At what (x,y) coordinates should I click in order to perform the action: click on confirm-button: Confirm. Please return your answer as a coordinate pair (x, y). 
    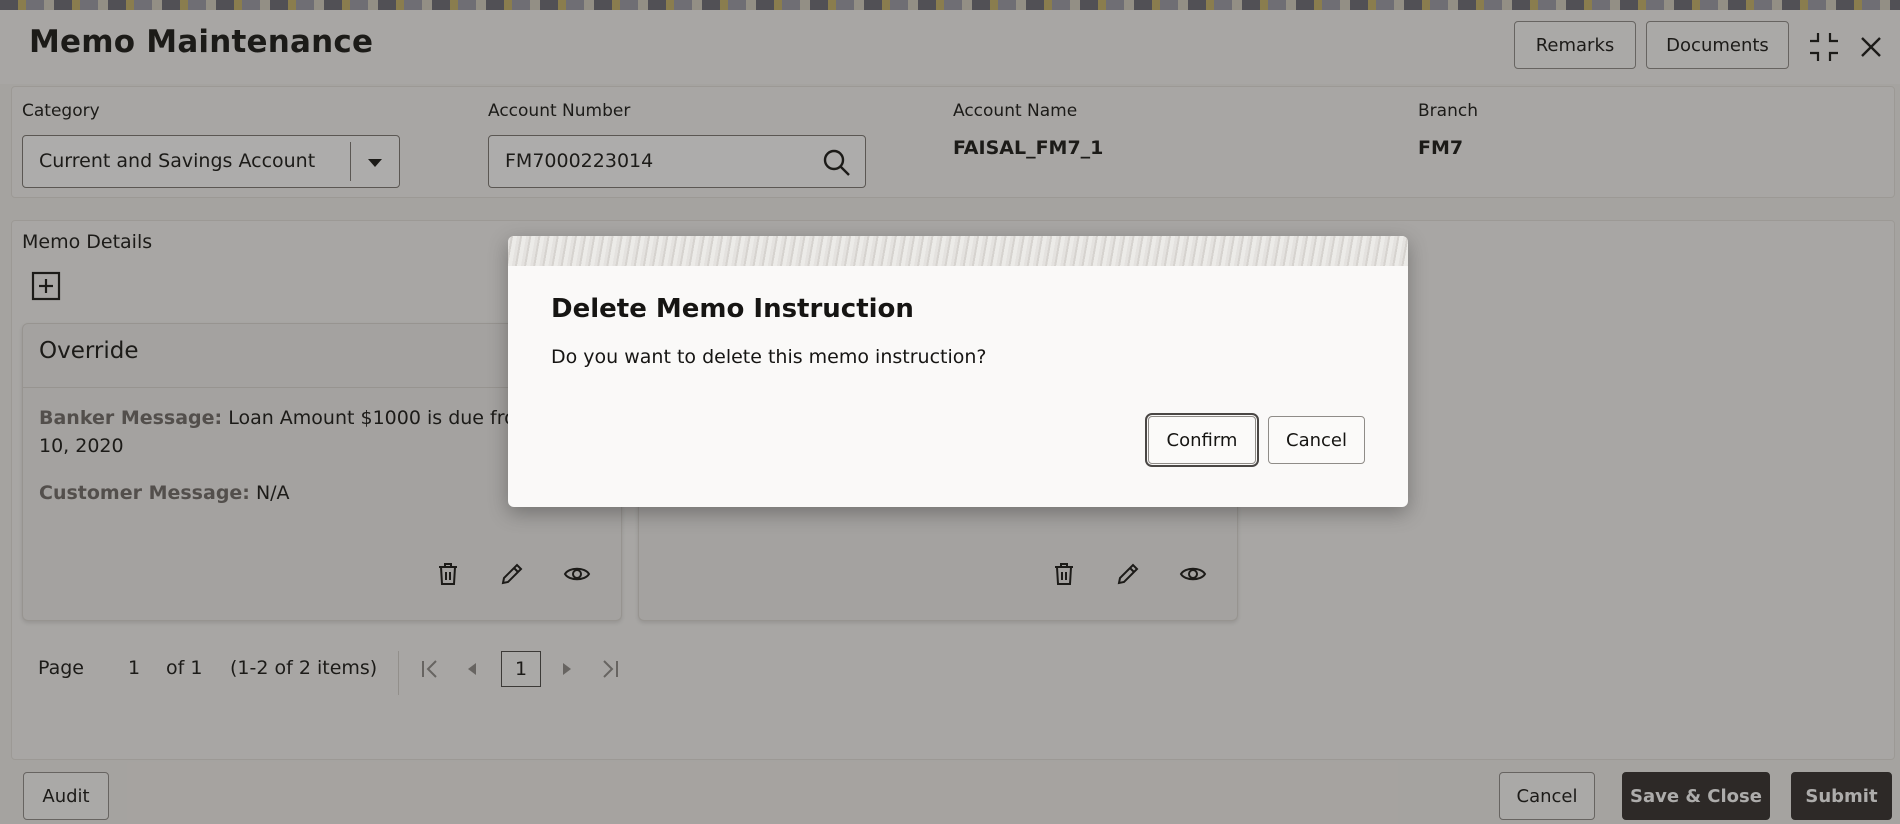
    Looking at the image, I should click on (1202, 440).